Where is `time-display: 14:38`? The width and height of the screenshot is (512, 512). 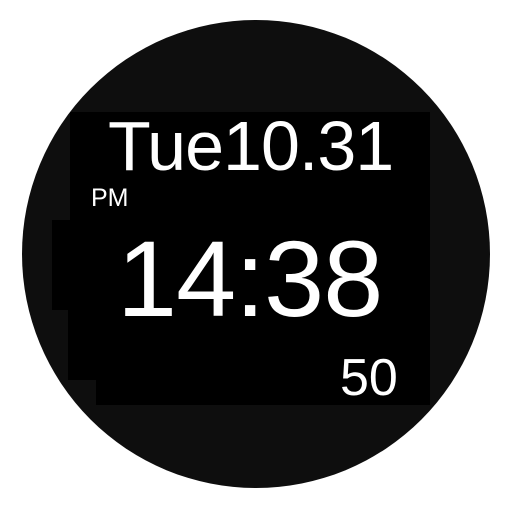 time-display: 14:38 is located at coordinates (250, 278).